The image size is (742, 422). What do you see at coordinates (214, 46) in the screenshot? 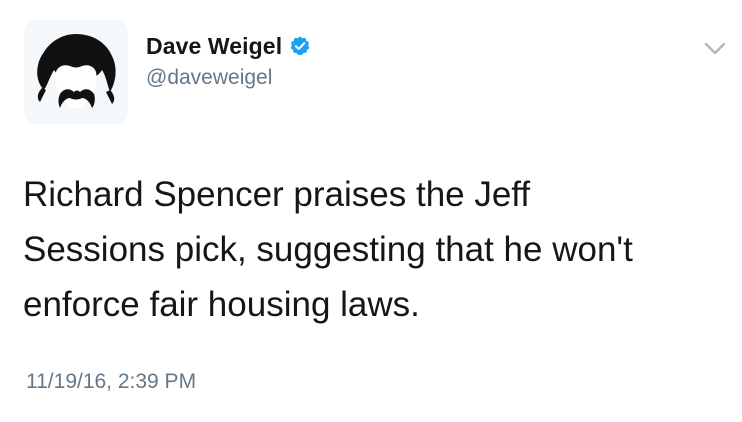
I see `author-display-name: Dave Weigel` at bounding box center [214, 46].